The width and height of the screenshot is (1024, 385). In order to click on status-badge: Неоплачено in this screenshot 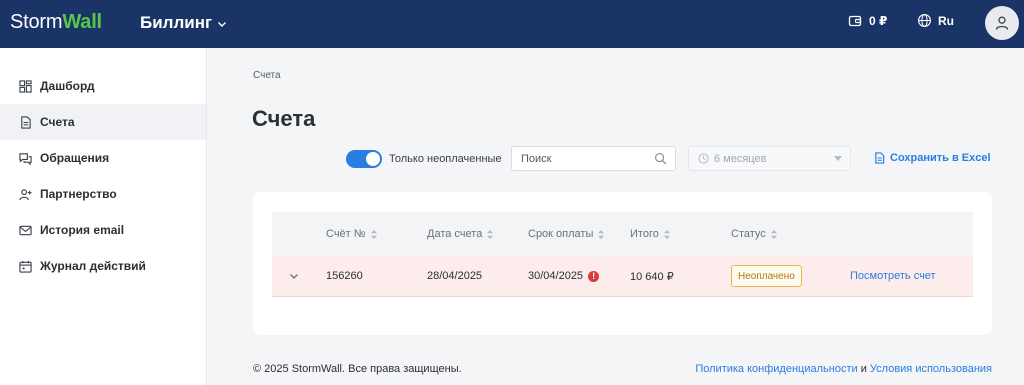, I will do `click(766, 276)`.